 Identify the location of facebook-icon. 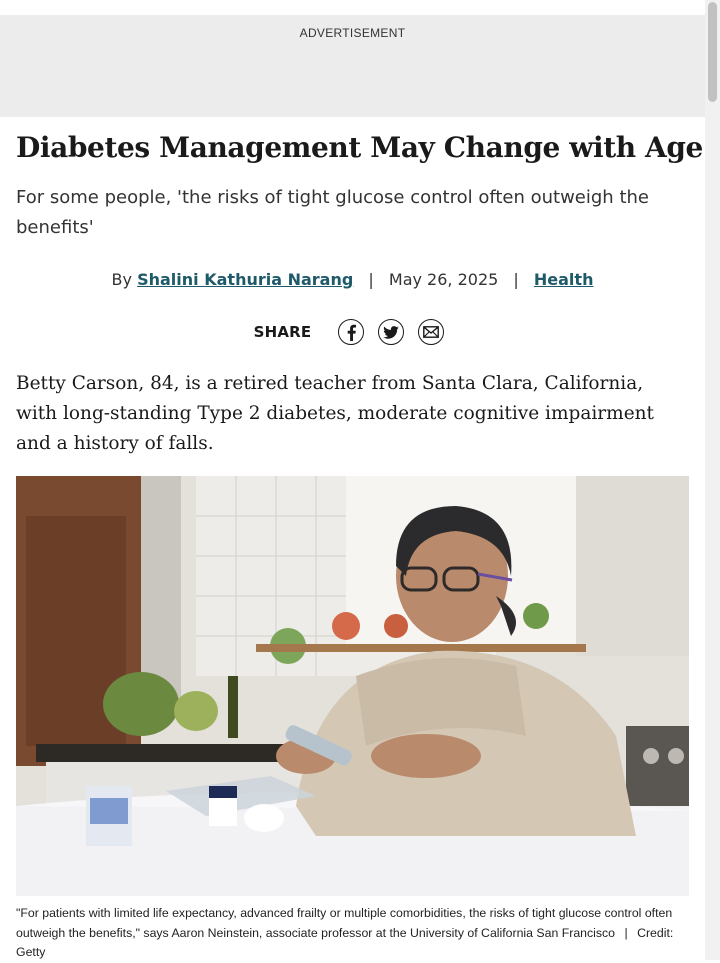
(351, 332).